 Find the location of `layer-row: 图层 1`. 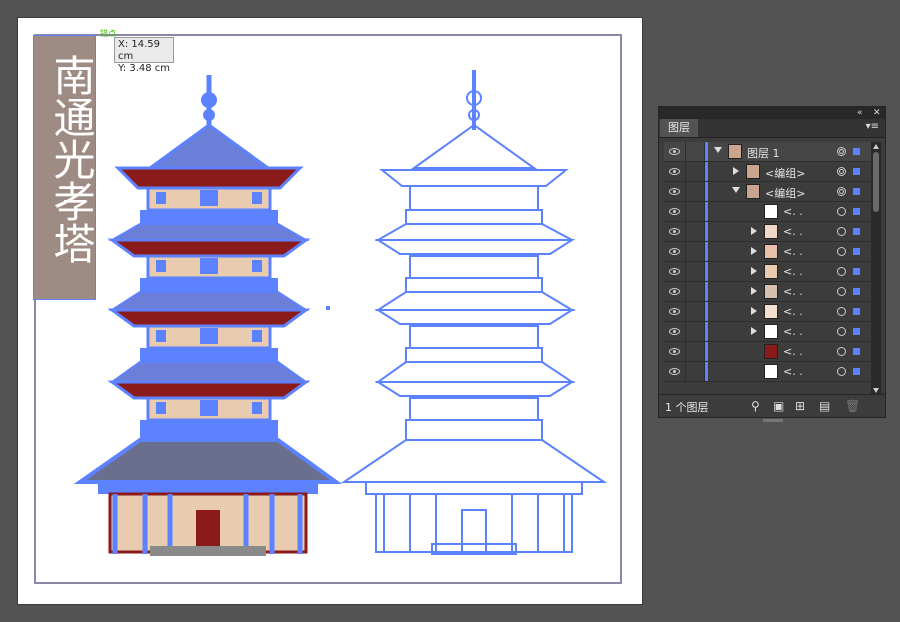

layer-row: 图层 1 is located at coordinates (767, 152).